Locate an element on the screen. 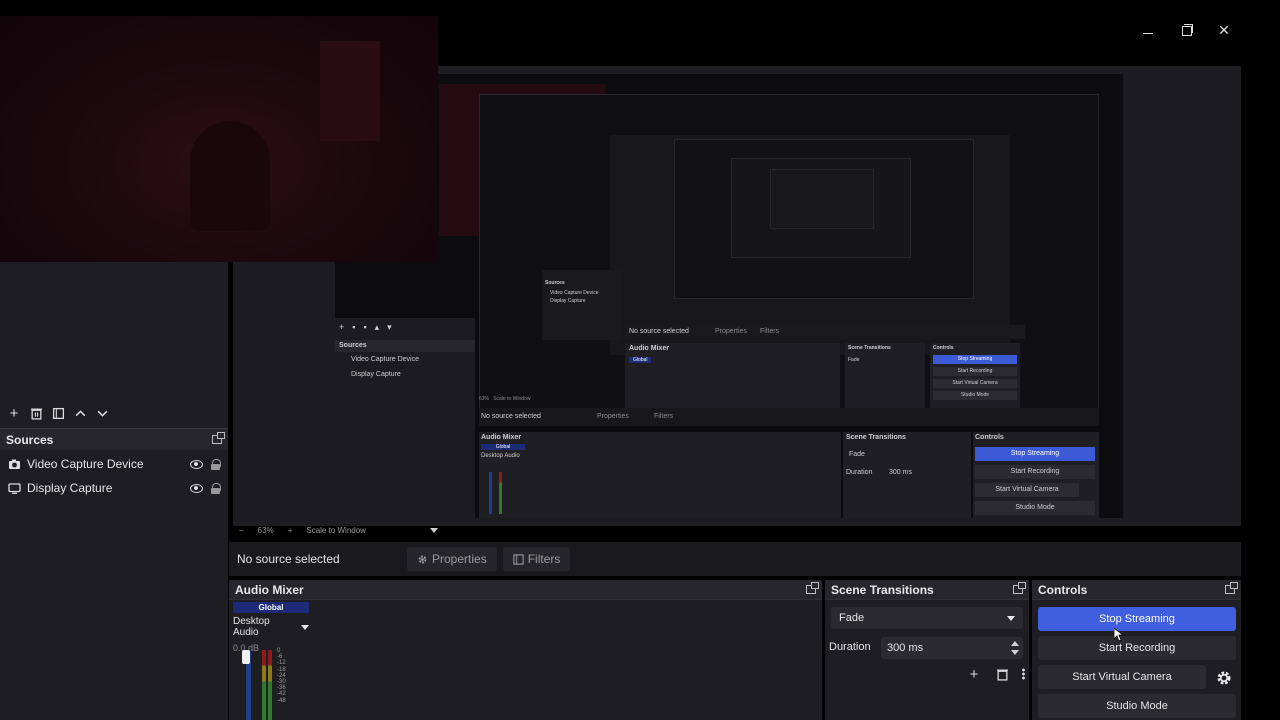 The width and height of the screenshot is (1280, 720). duration-value: 300 ms is located at coordinates (905, 648).